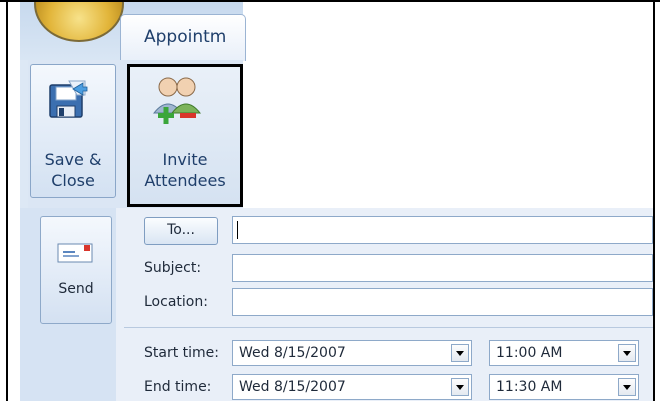 Image resolution: width=660 pixels, height=401 pixels. I want to click on tab-appointment: Appointm, so click(183, 37).